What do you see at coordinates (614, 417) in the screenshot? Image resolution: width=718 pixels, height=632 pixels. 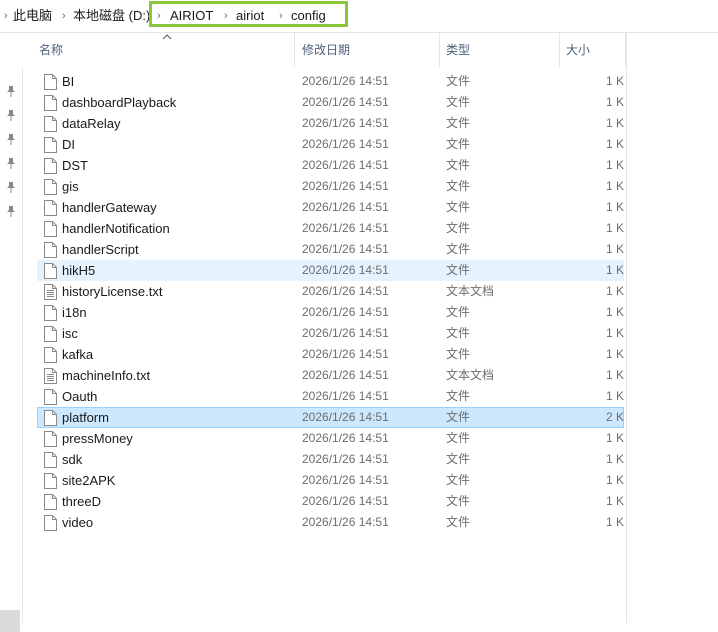 I see `file-size: 2 K` at bounding box center [614, 417].